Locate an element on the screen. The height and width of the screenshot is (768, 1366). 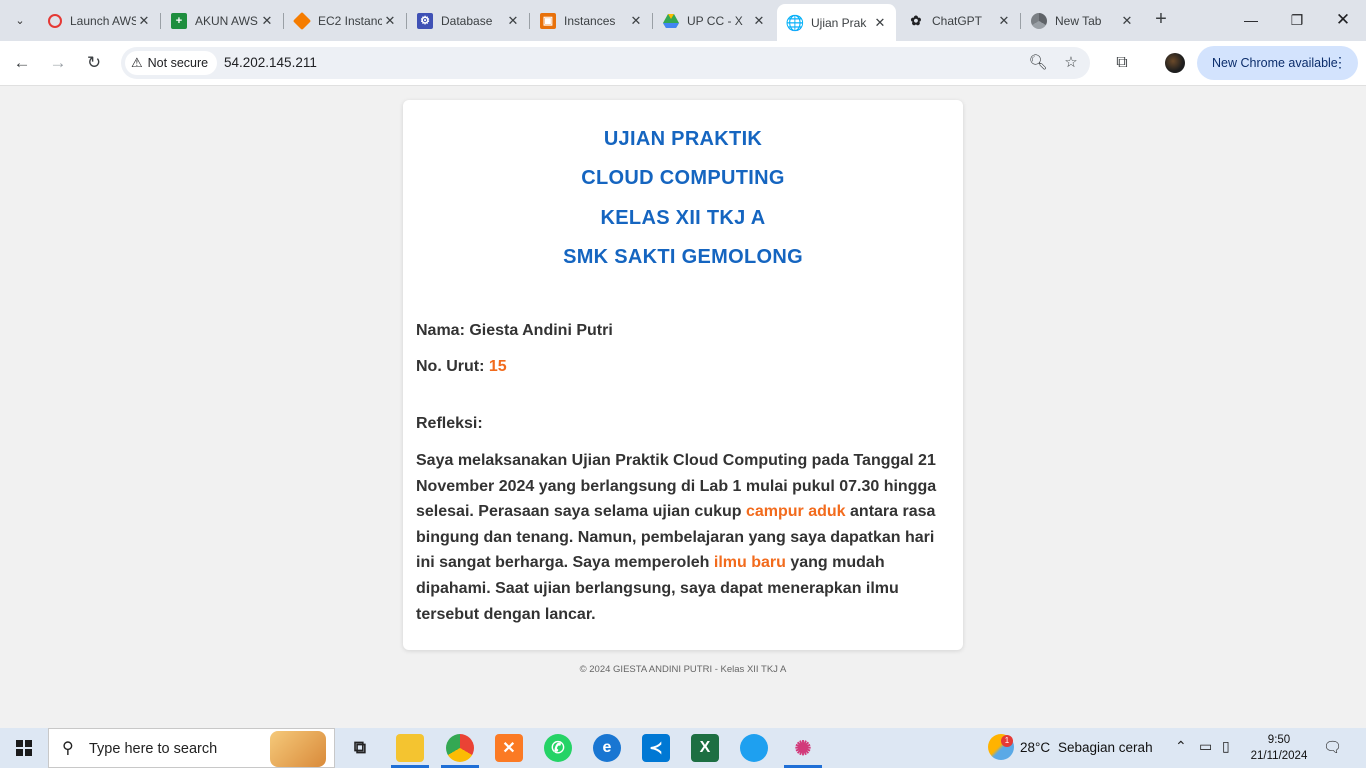
tab-ujian-praktik: 🌐 Ujian Prak ✕ is located at coordinates (836, 22).